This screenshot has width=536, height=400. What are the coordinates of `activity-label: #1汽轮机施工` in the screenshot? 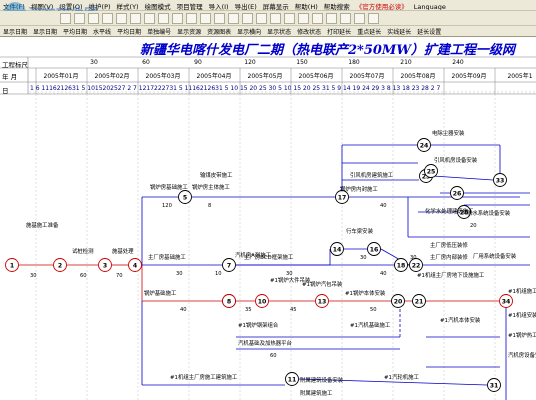 It's located at (402, 377).